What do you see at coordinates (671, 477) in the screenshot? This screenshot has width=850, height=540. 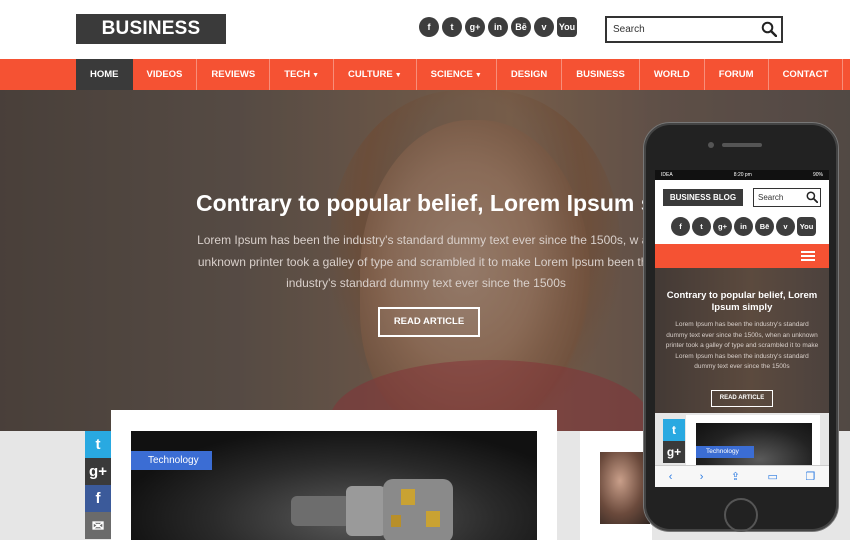 I see `back-arrow-icon: ‹` at bounding box center [671, 477].